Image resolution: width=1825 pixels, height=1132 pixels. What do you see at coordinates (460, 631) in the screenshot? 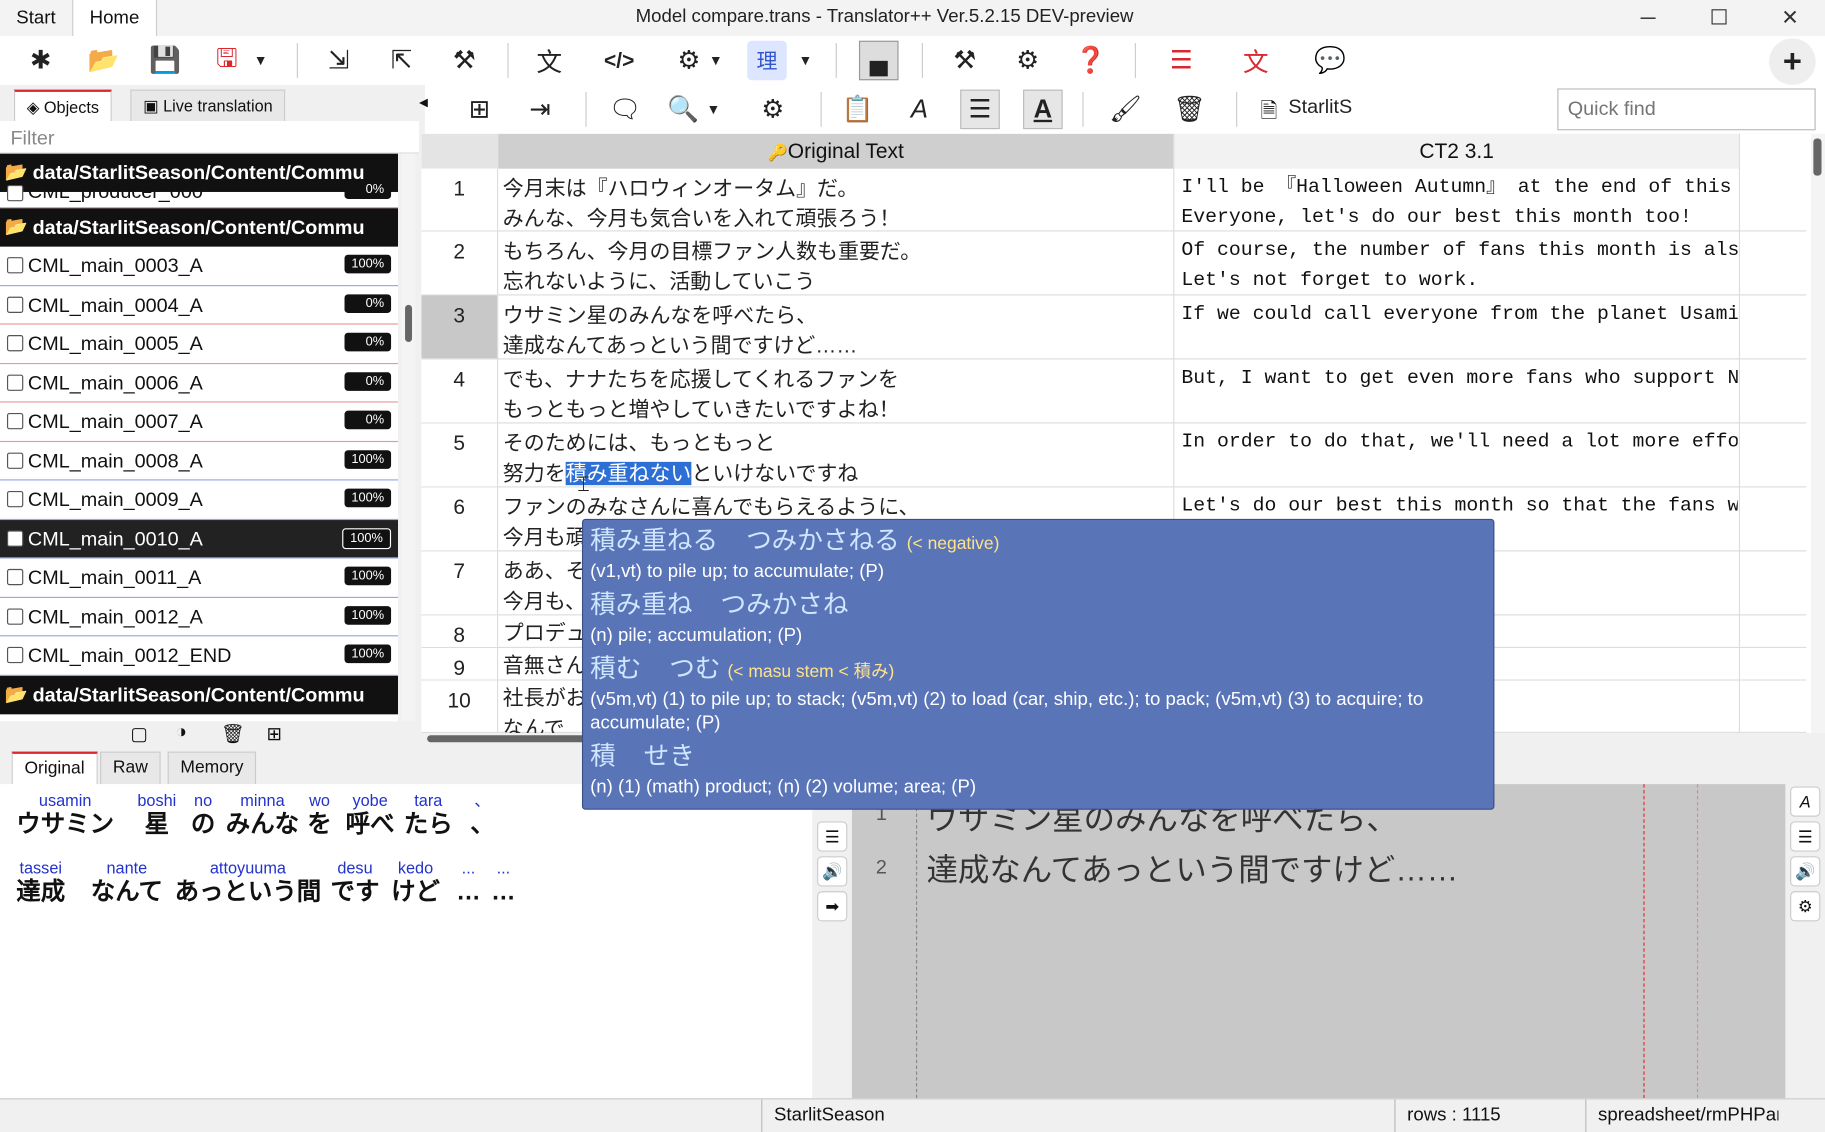
I see `row-number: 8` at bounding box center [460, 631].